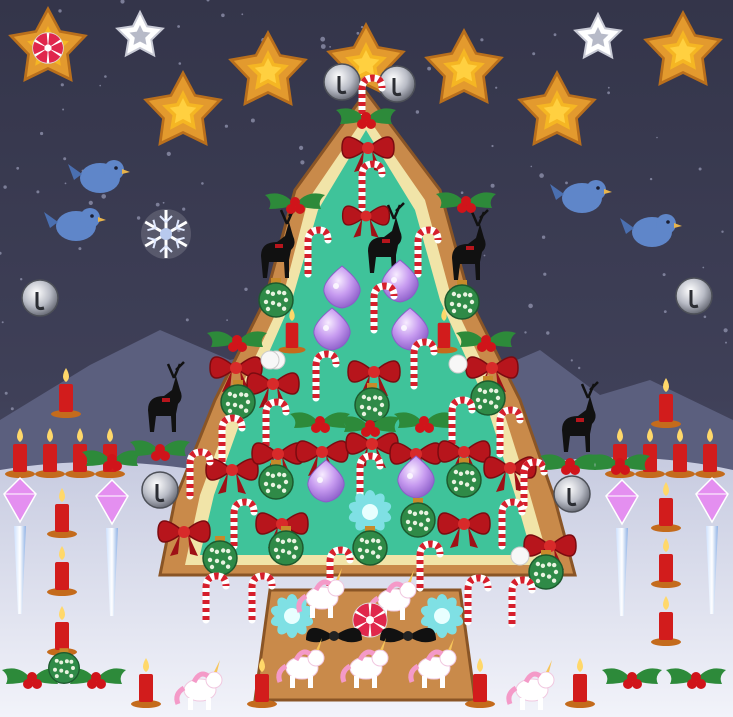 The width and height of the screenshot is (733, 717). Describe the element at coordinates (470, 244) in the screenshot. I see `reindeer-tile` at that location.